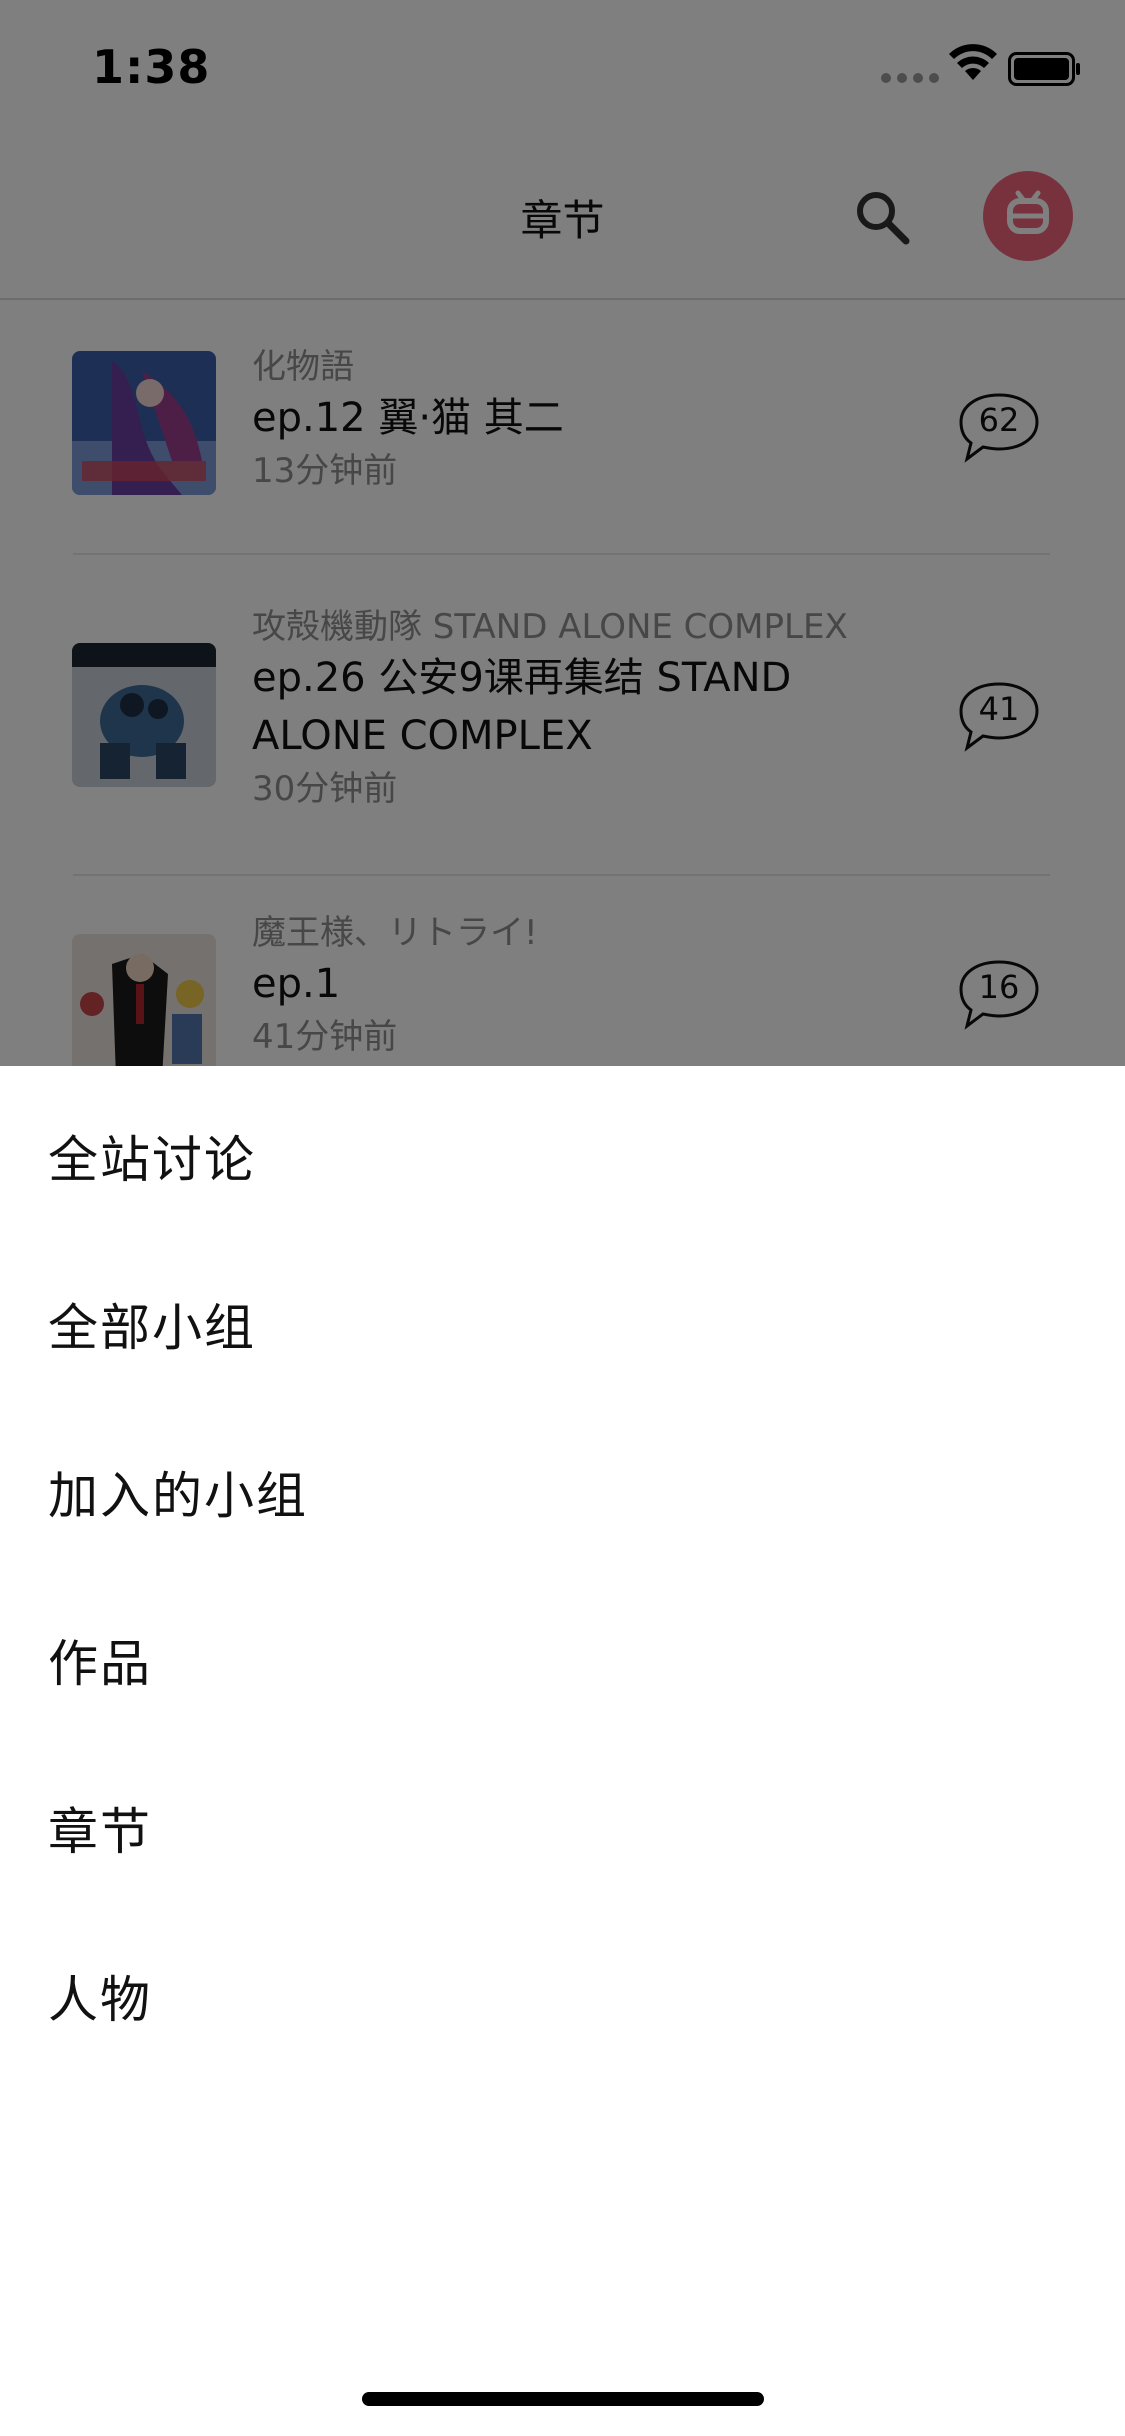 This screenshot has height=2436, width=1125. I want to click on menu-option-joined-groups: 加入的小组, so click(562, 1486).